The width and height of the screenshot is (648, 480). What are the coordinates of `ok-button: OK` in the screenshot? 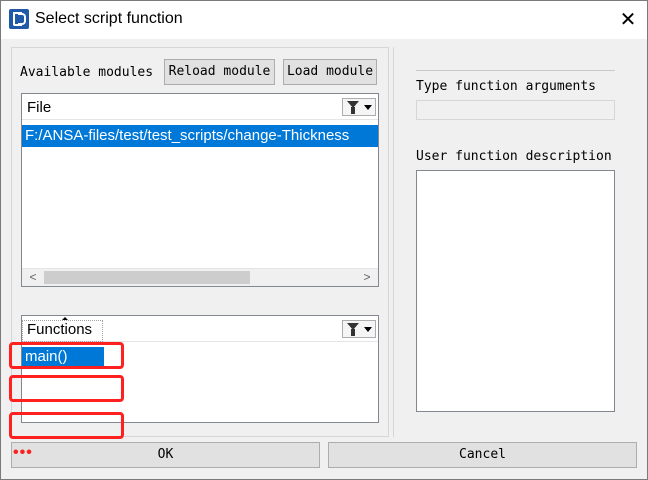 It's located at (165, 455).